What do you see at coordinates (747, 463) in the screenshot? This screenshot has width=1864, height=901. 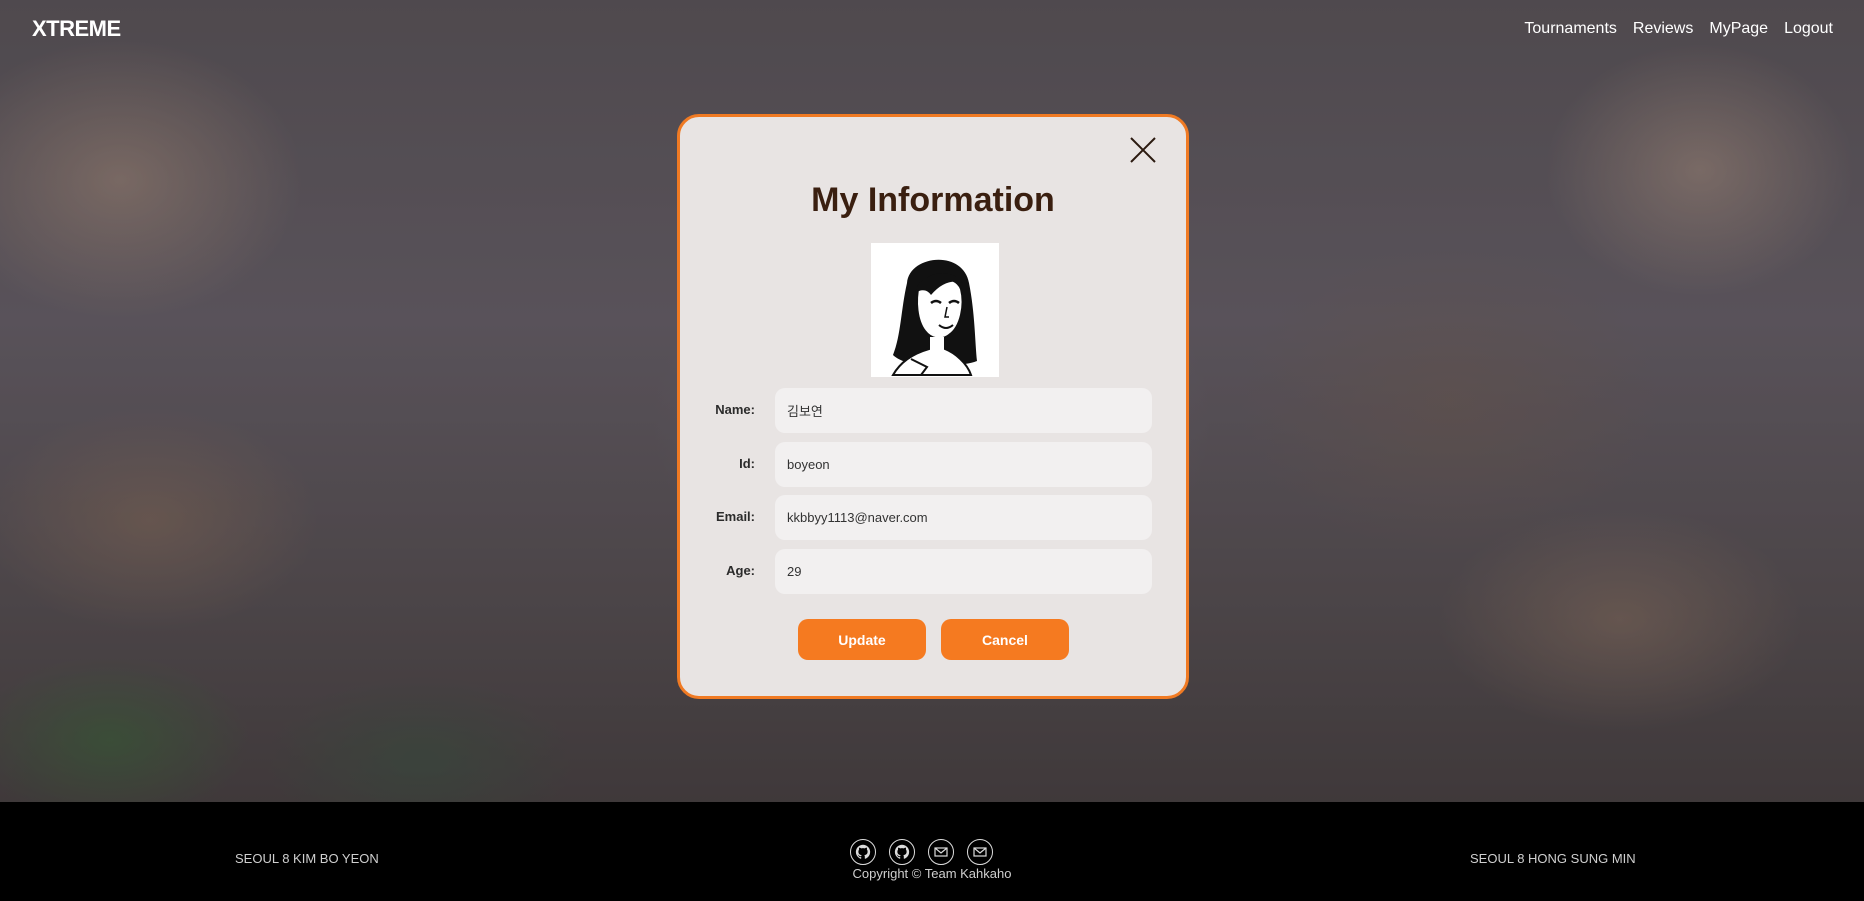 I see `id-label: Id:` at bounding box center [747, 463].